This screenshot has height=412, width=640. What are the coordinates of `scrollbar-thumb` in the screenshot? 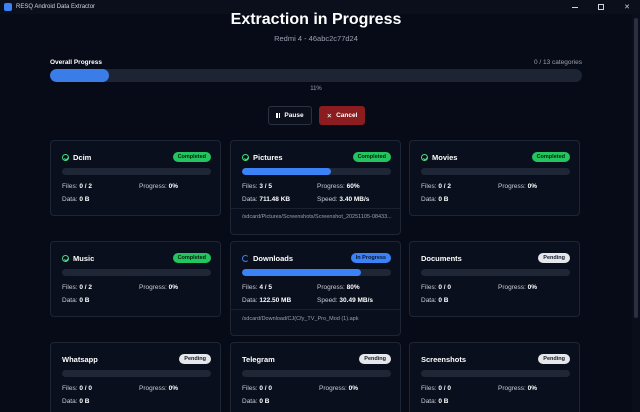 It's located at (636, 168).